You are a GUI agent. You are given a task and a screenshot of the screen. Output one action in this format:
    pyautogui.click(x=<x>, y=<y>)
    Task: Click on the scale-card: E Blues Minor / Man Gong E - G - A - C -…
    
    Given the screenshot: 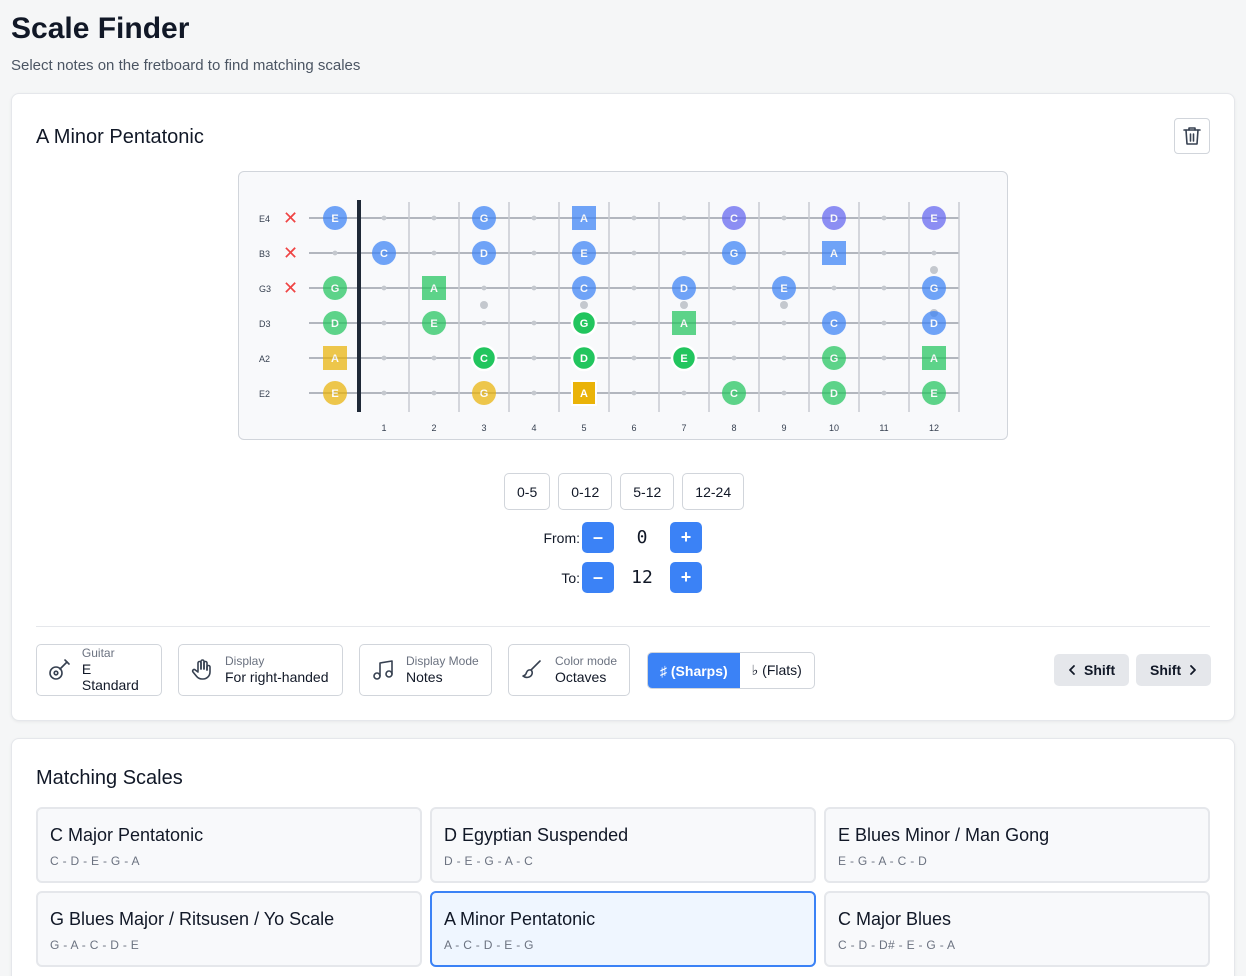 What is the action you would take?
    pyautogui.click(x=1017, y=845)
    